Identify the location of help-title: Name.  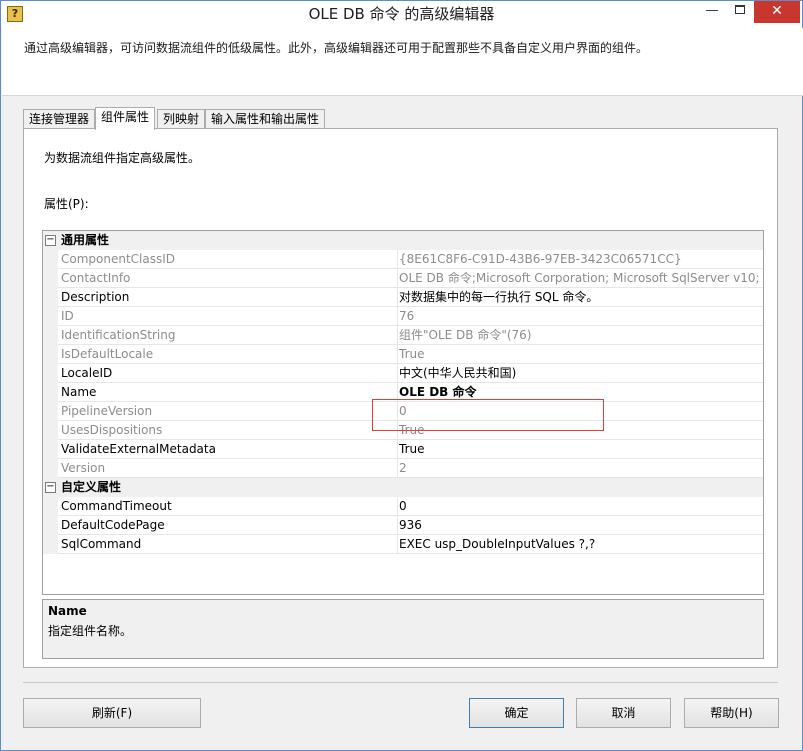
(67, 611).